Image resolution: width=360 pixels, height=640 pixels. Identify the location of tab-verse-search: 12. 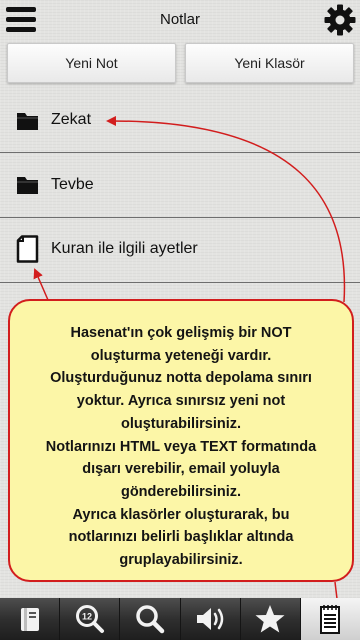
(90, 619).